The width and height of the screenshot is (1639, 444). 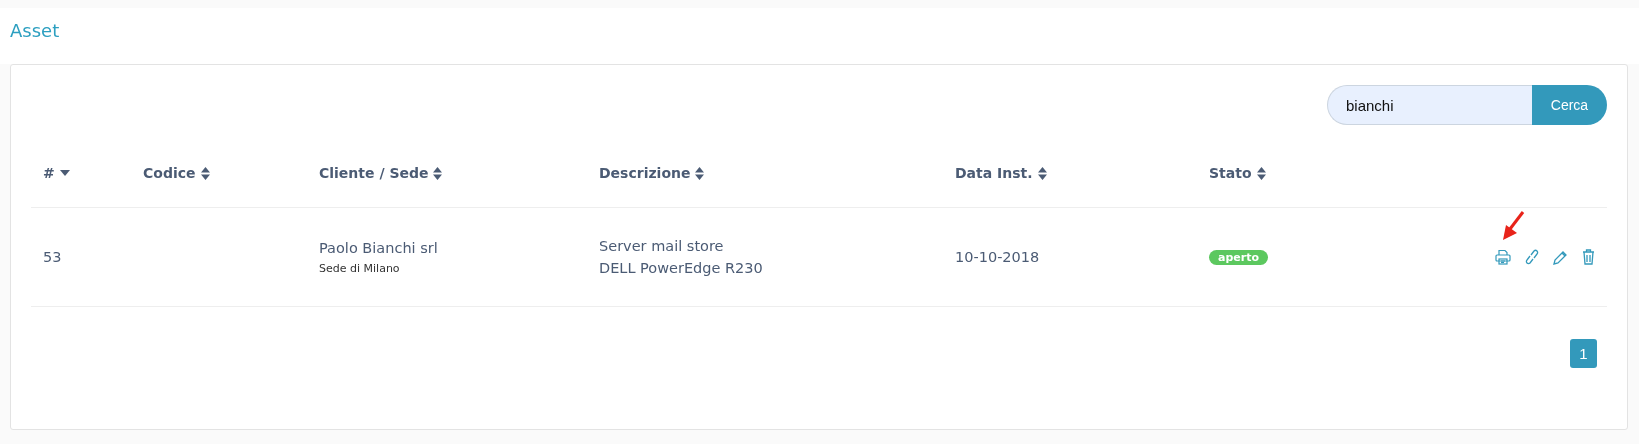 What do you see at coordinates (64, 173) in the screenshot?
I see `sort-descending-icon` at bounding box center [64, 173].